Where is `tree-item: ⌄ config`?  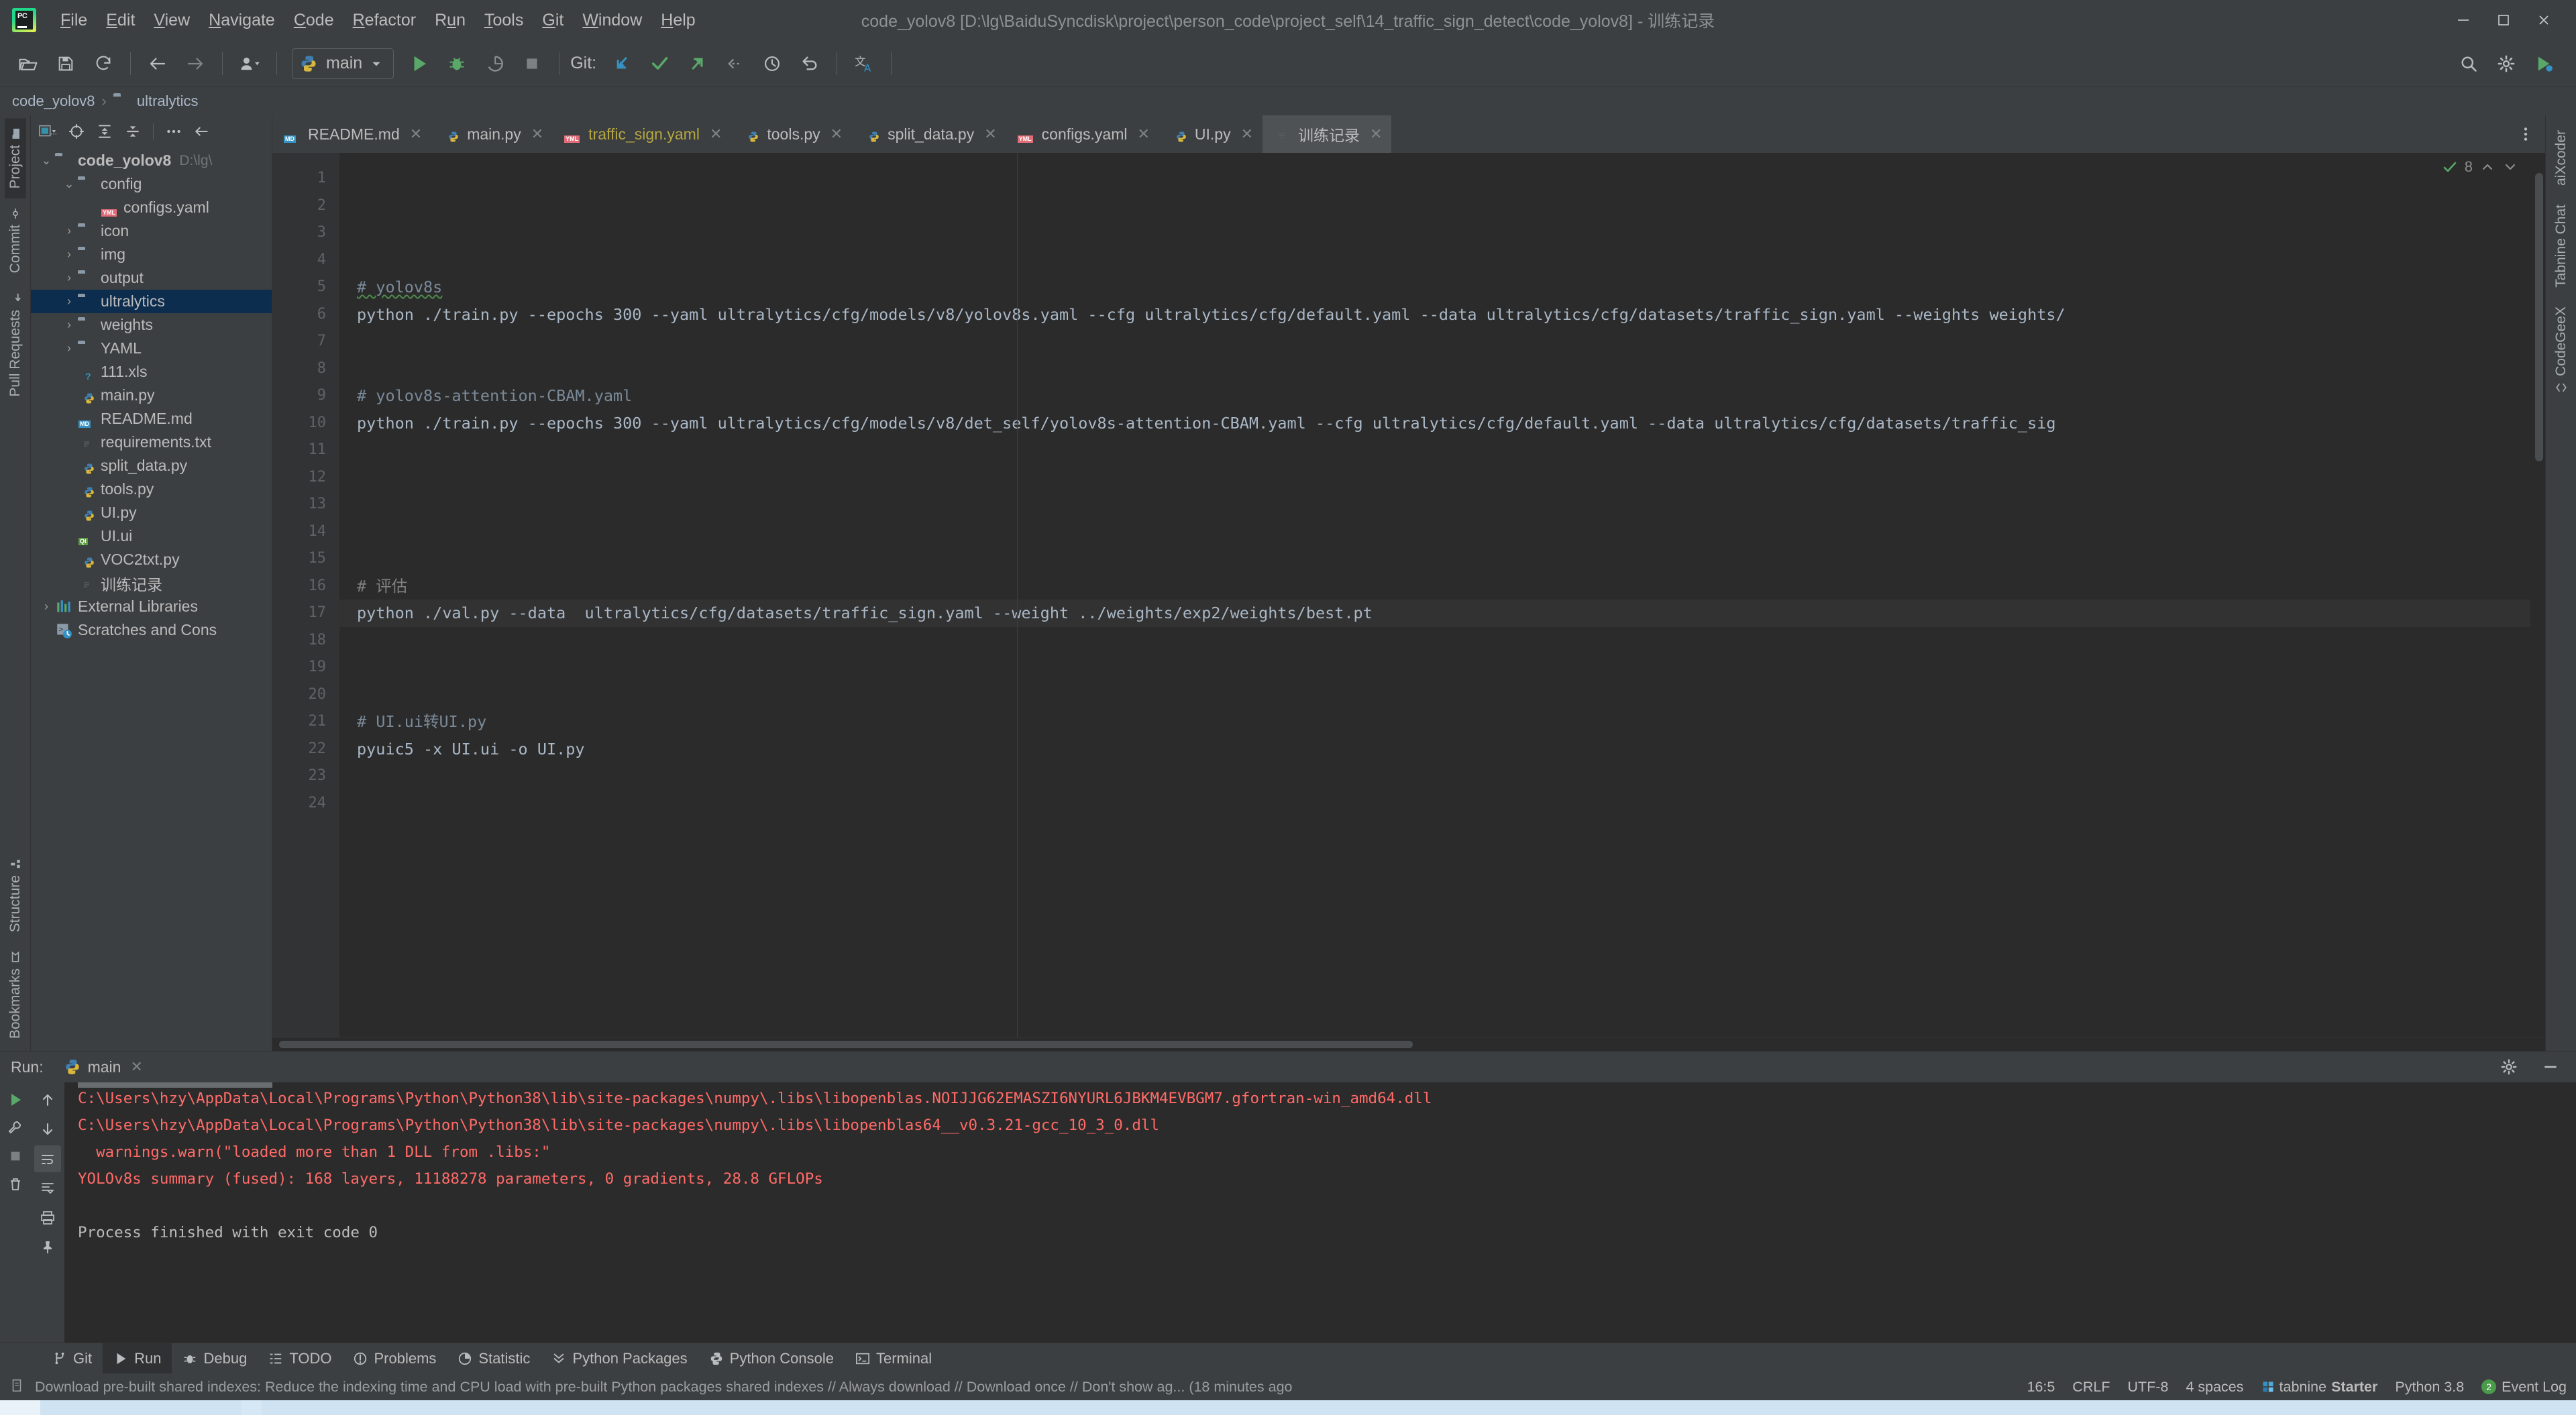 tree-item: ⌄ config is located at coordinates (151, 184).